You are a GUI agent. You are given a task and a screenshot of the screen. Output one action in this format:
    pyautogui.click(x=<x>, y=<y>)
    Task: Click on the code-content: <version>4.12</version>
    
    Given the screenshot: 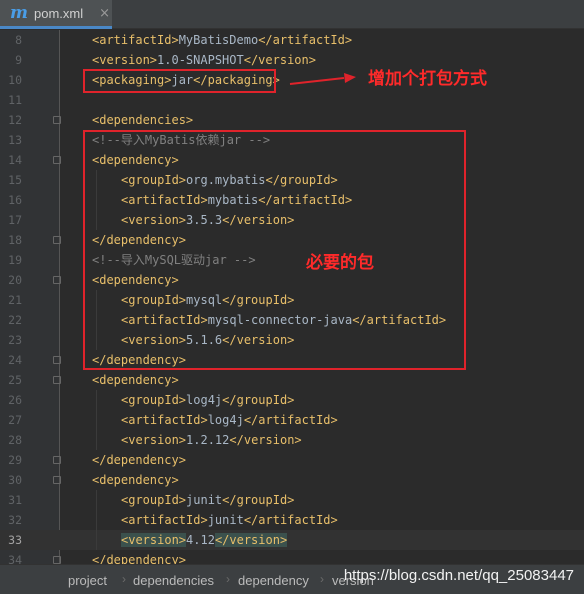 What is the action you would take?
    pyautogui.click(x=204, y=540)
    